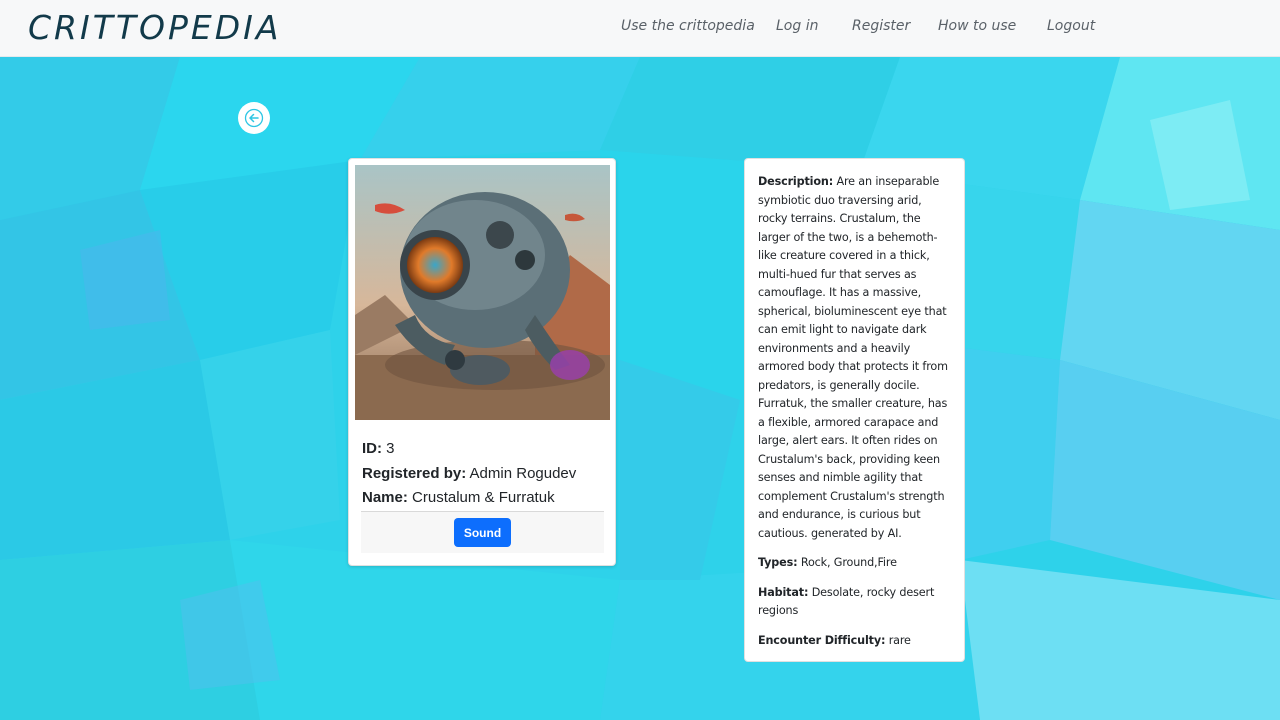  I want to click on nav-how-to-use: How to use, so click(977, 26).